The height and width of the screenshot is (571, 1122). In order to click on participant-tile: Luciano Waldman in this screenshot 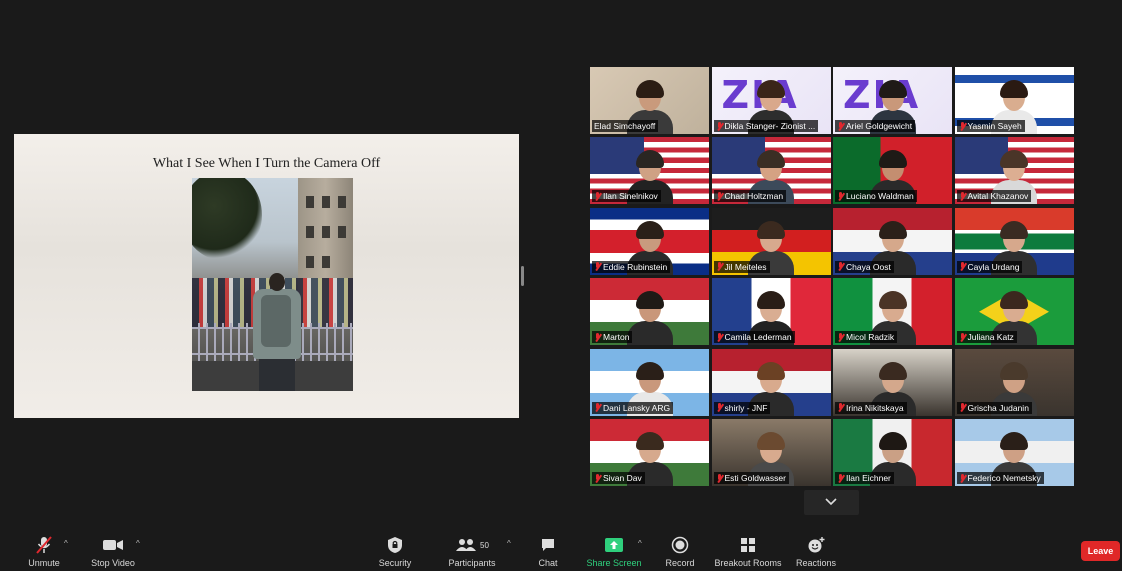, I will do `click(892, 171)`.